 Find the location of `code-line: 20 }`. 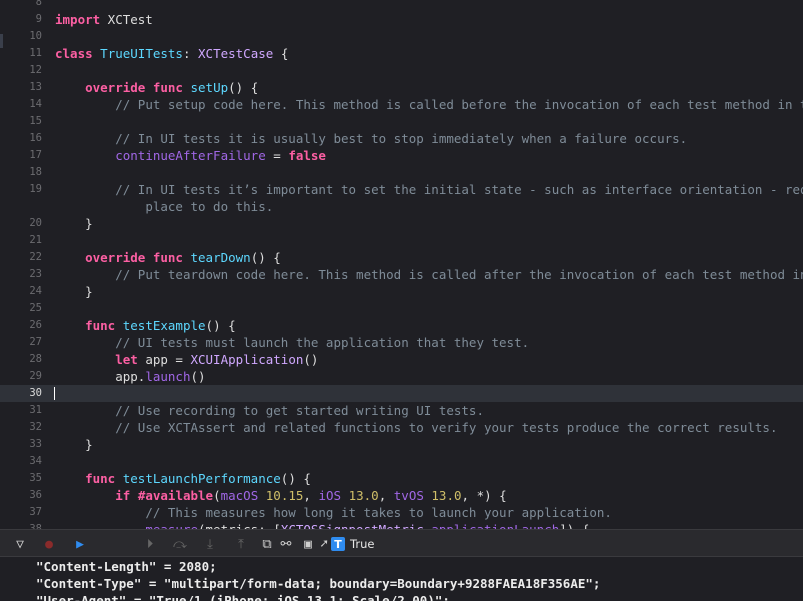

code-line: 20 } is located at coordinates (401, 223).